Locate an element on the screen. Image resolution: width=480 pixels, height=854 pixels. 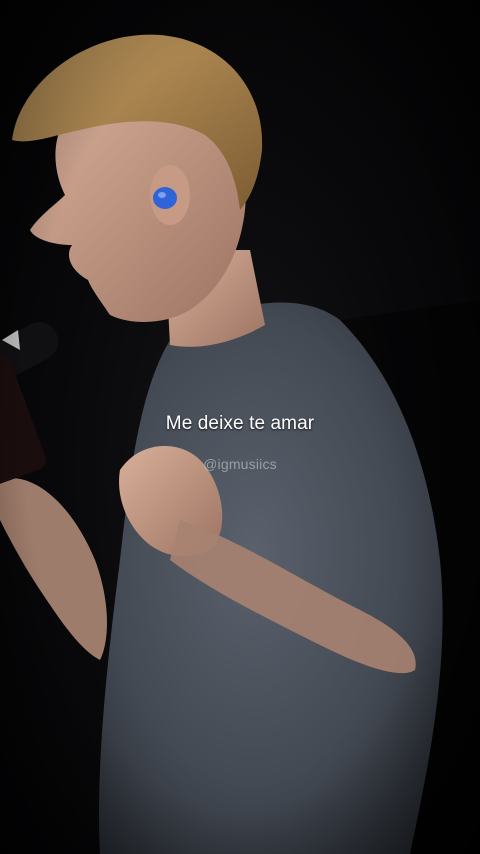
lyric-caption: Me deixe te amar is located at coordinates (240, 423).